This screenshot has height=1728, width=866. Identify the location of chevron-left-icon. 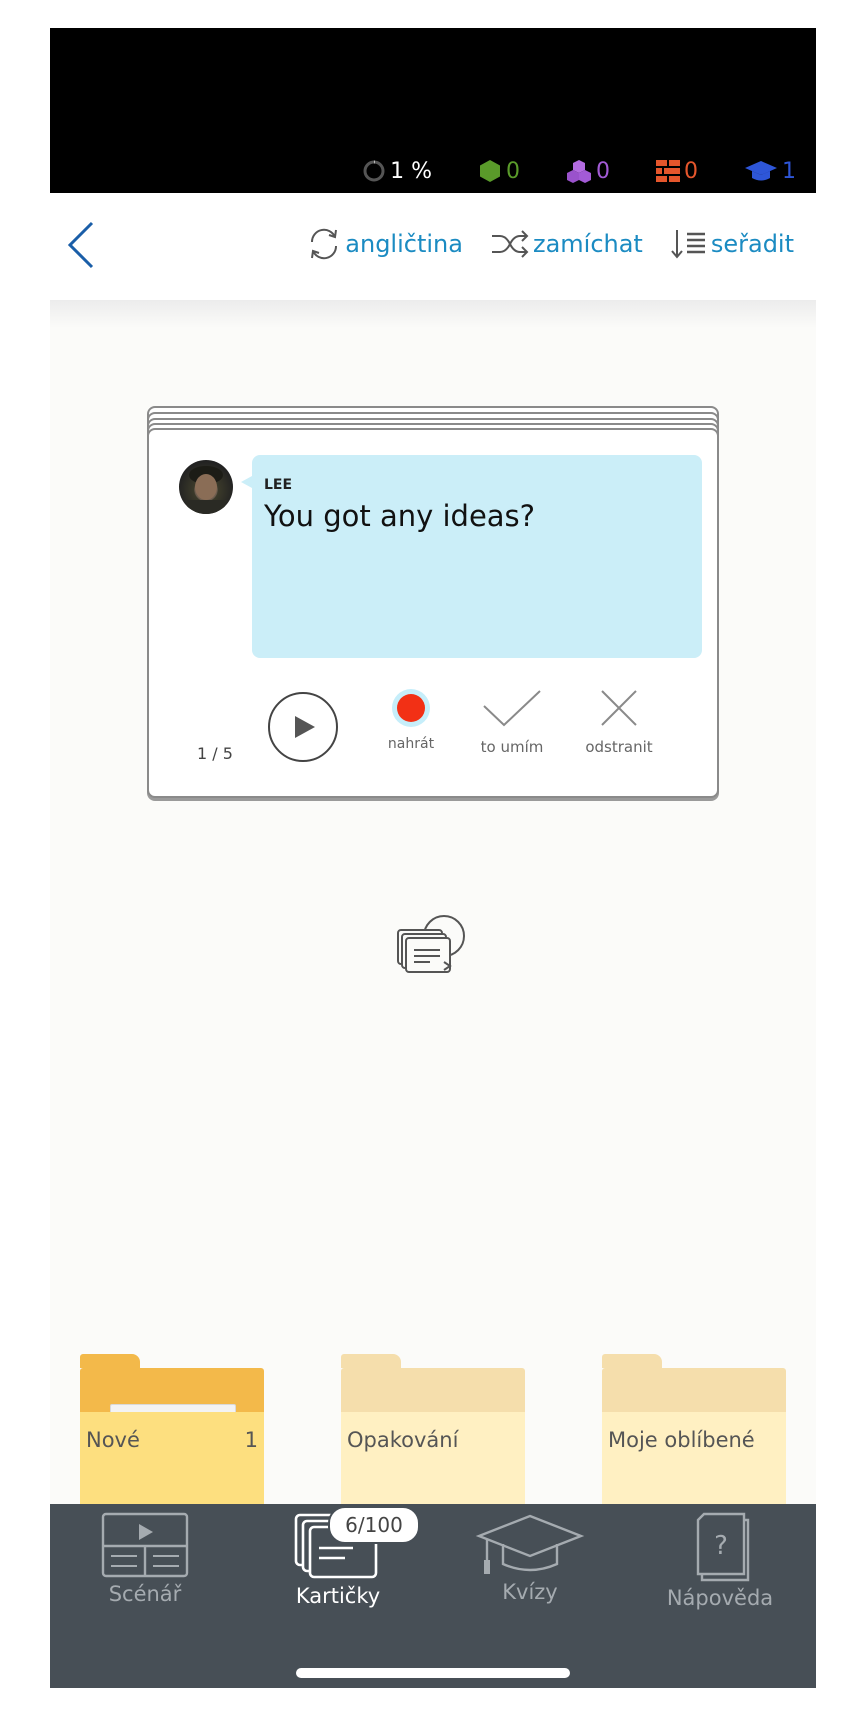
(80, 245).